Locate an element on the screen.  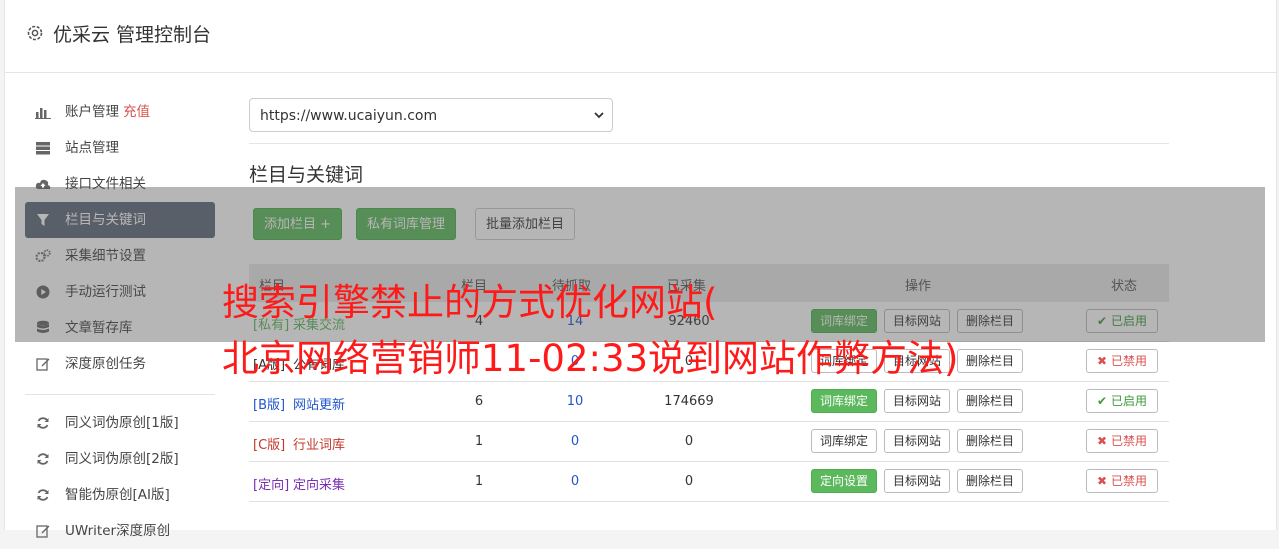
status-toggle: ✔ 已启用 is located at coordinates (1122, 401).